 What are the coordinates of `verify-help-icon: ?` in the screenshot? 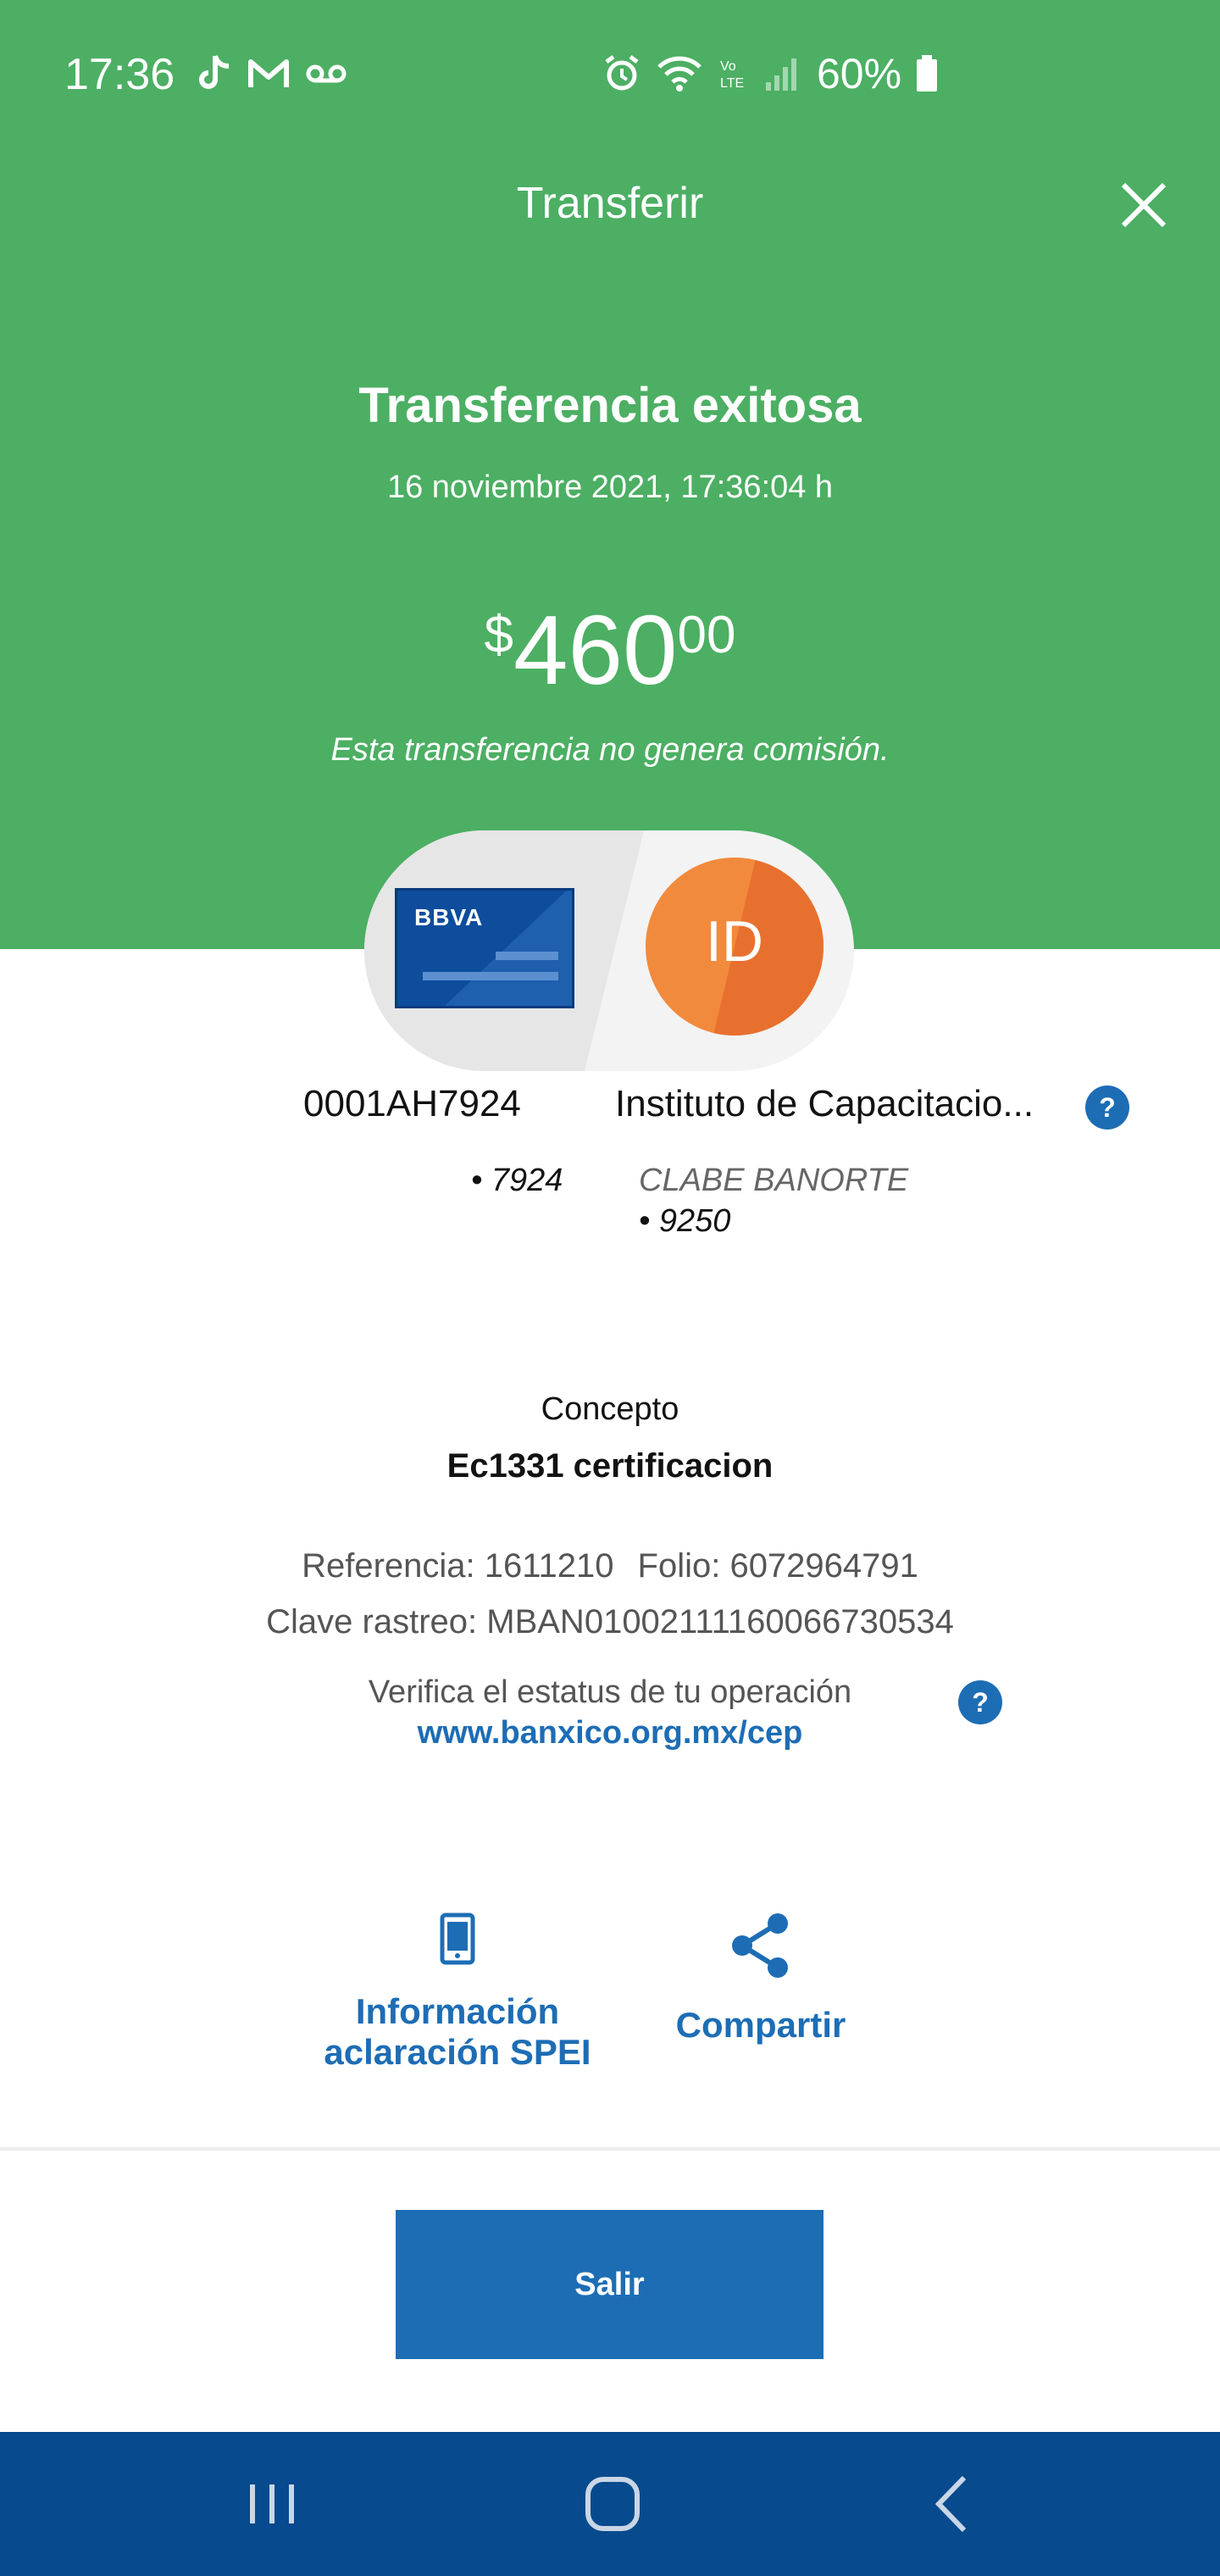 It's located at (980, 1702).